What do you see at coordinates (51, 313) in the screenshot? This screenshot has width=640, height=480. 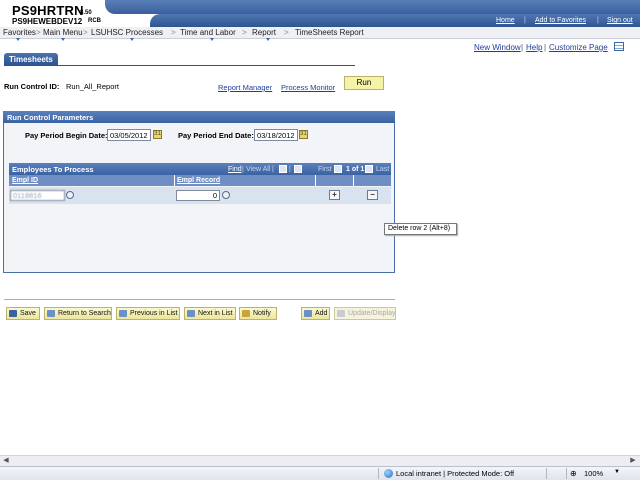 I see `return-icon` at bounding box center [51, 313].